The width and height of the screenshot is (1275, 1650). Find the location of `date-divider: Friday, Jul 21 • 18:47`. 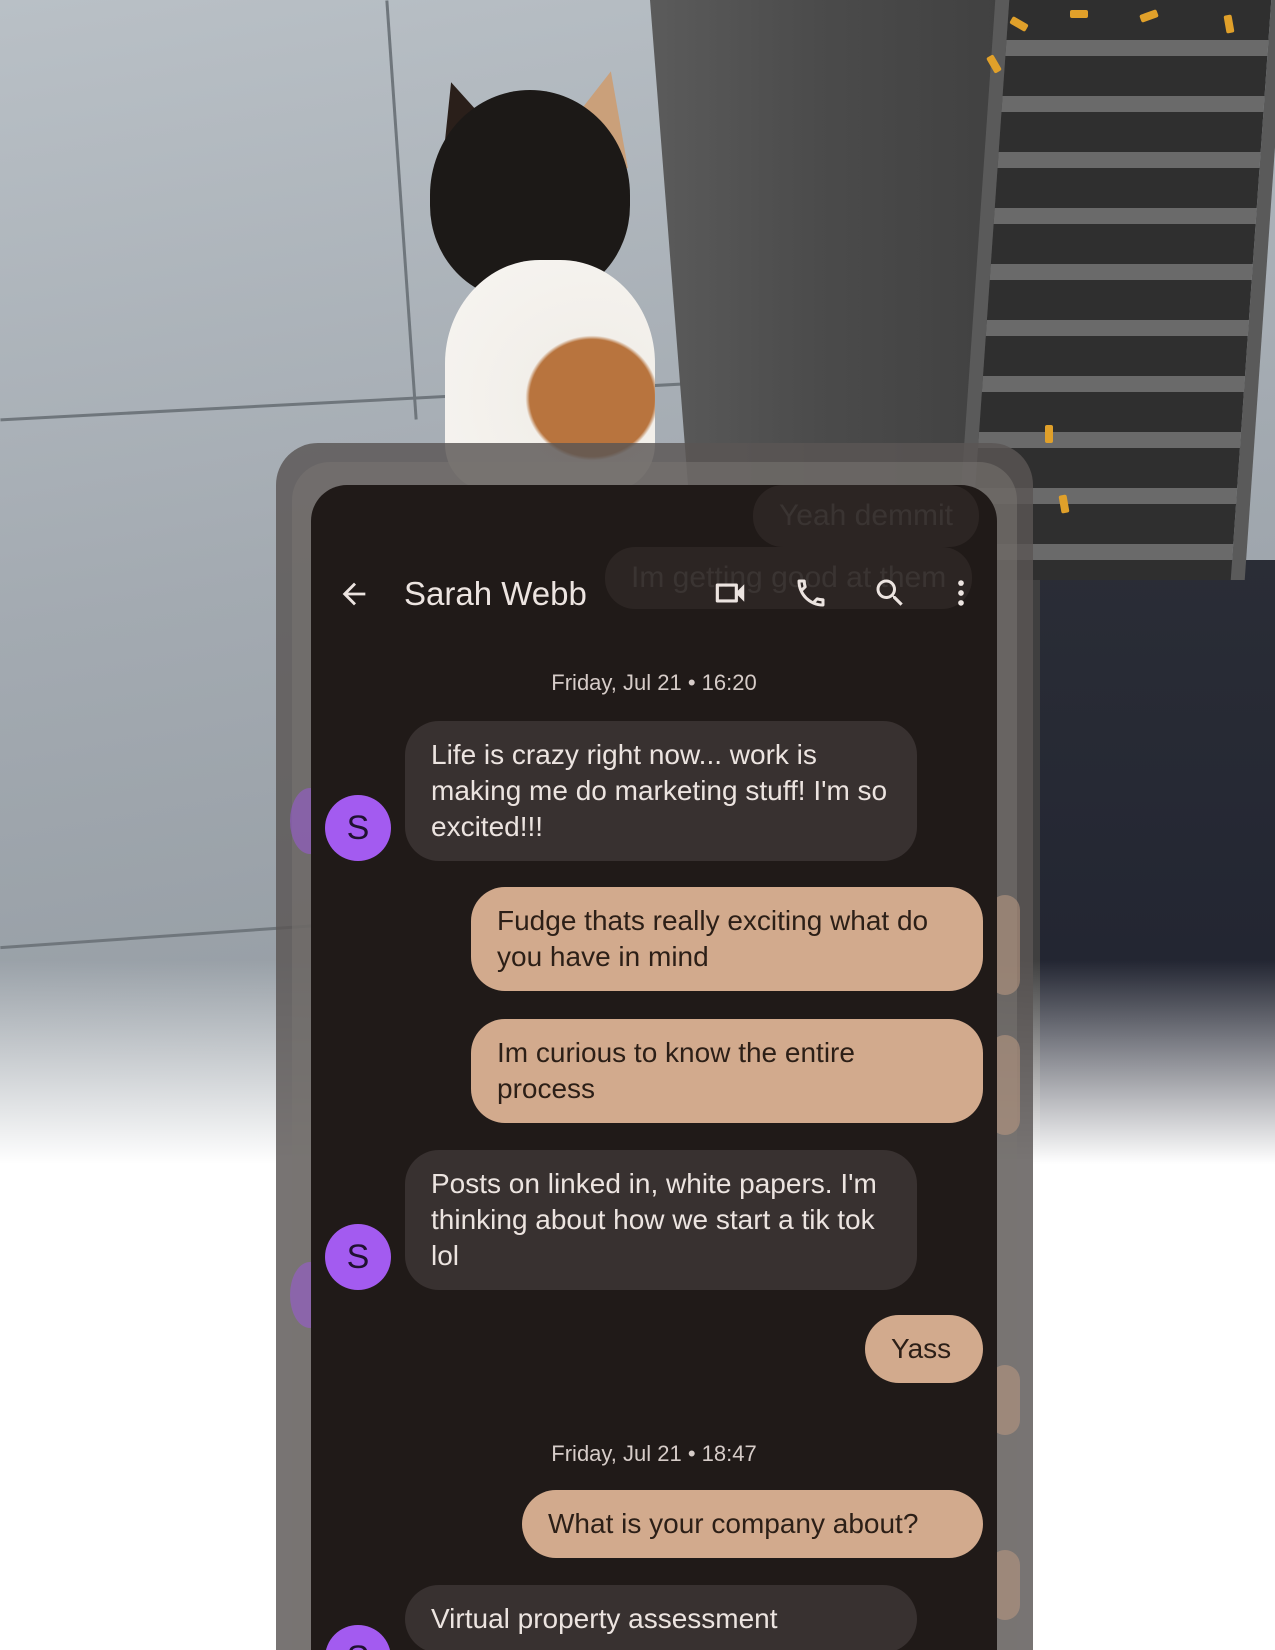

date-divider: Friday, Jul 21 • 18:47 is located at coordinates (654, 1453).